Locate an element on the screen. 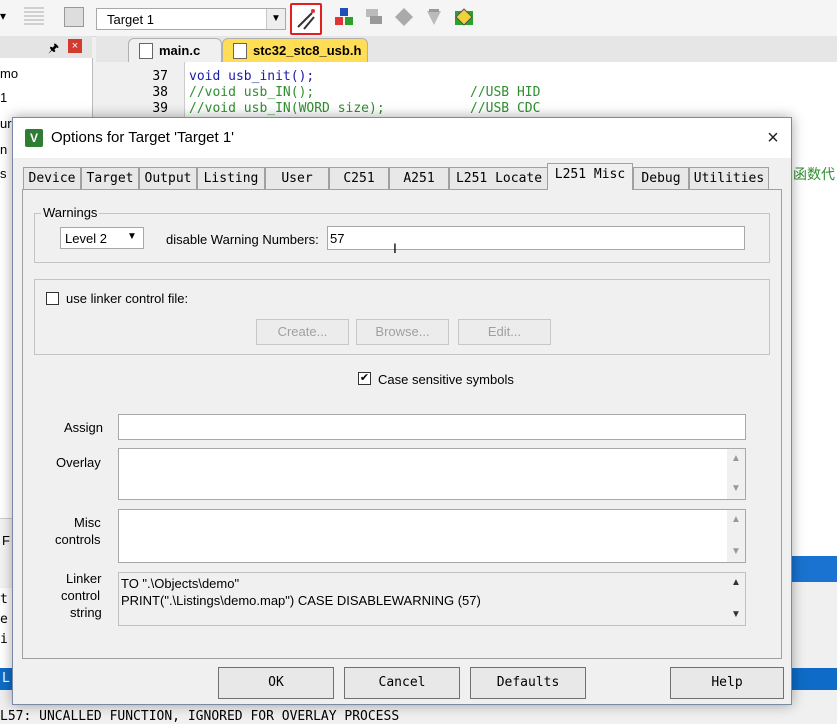  overlay-textarea: ▲ ▼ is located at coordinates (432, 474).